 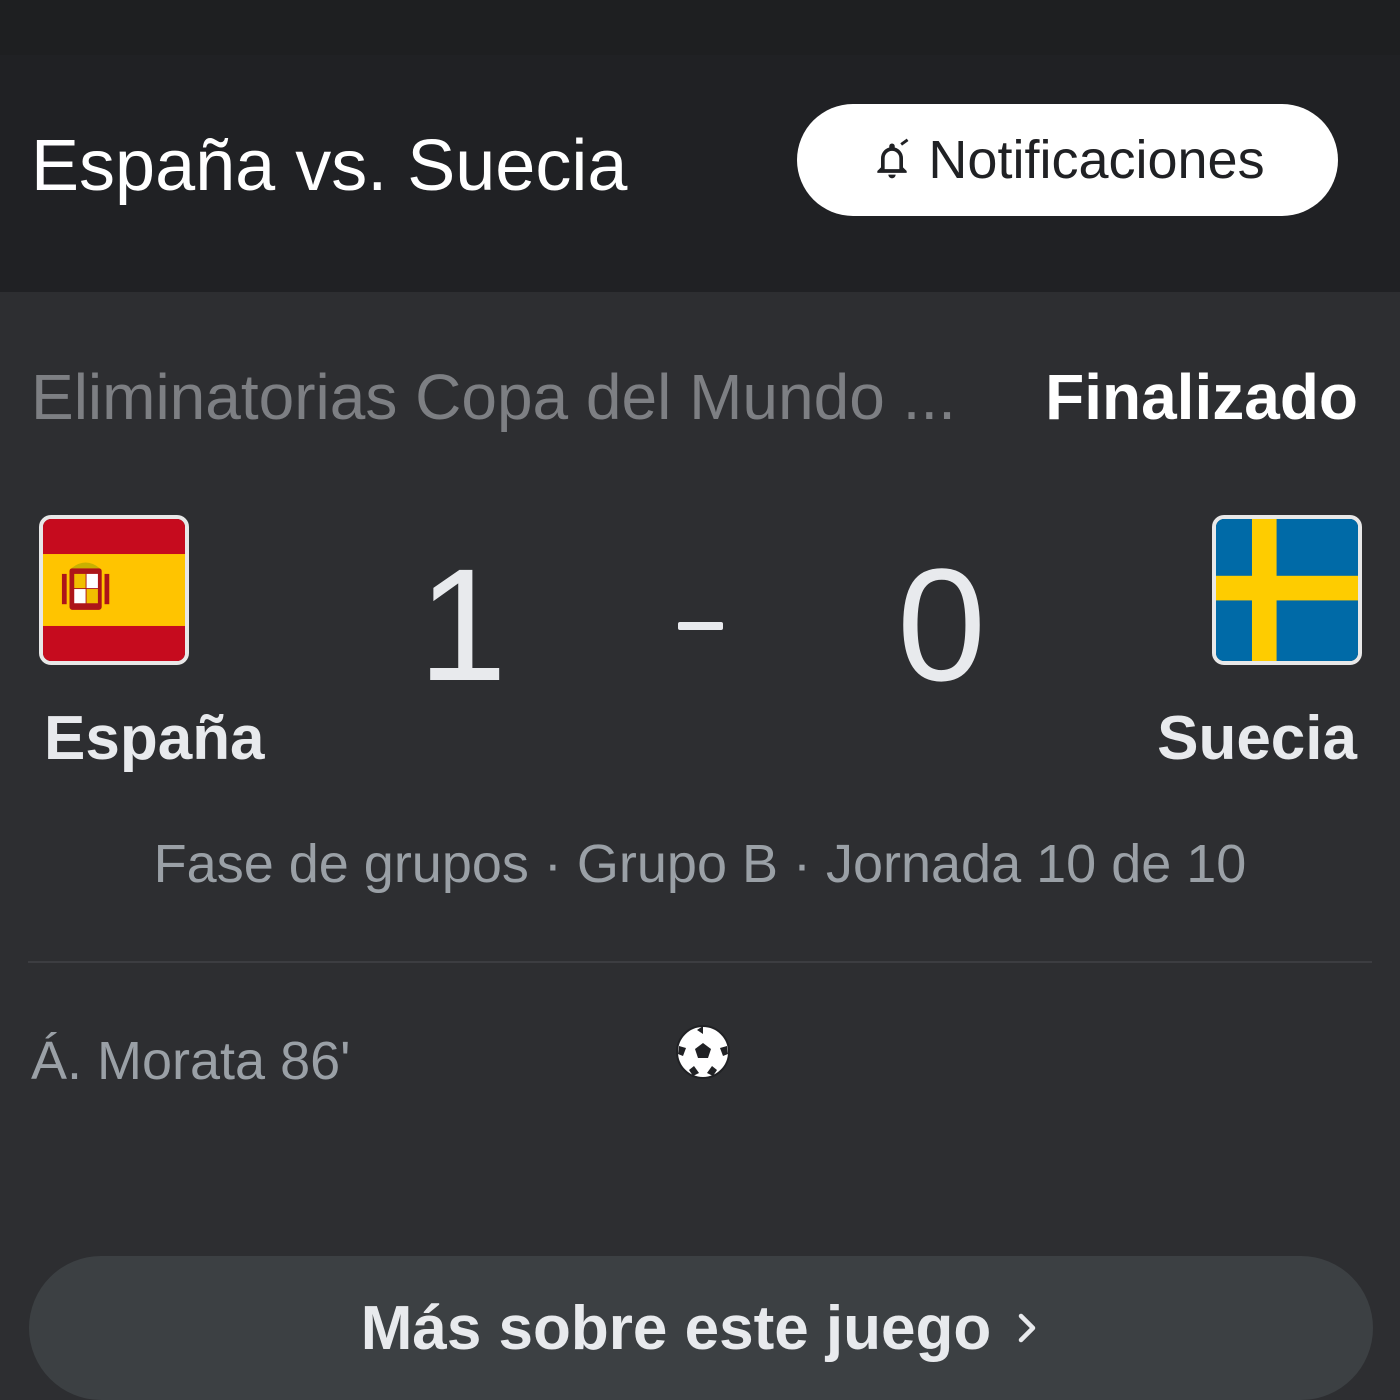 What do you see at coordinates (941, 624) in the screenshot?
I see `away-score: 0` at bounding box center [941, 624].